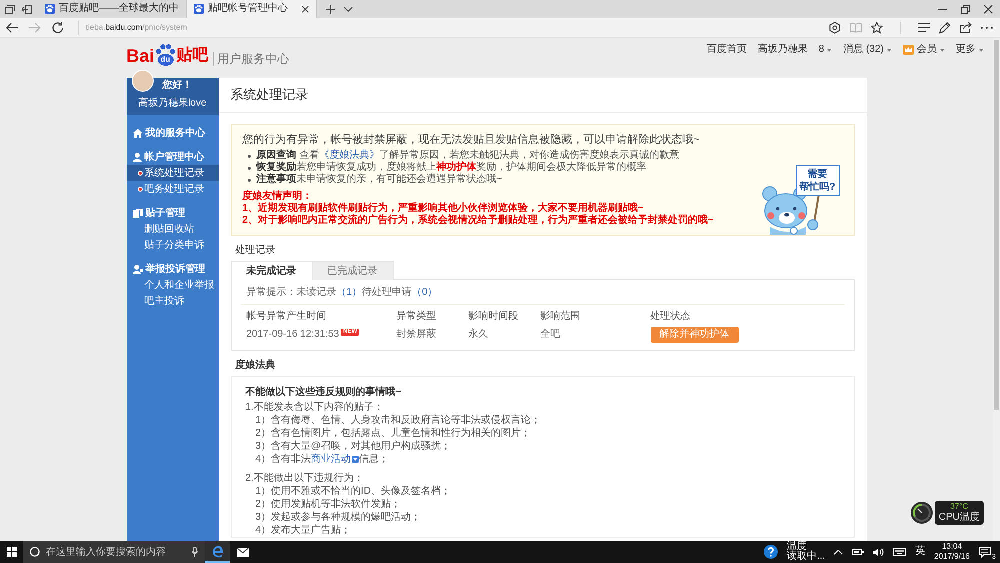 Image resolution: width=1000 pixels, height=563 pixels. I want to click on gauge-icon, so click(921, 513).